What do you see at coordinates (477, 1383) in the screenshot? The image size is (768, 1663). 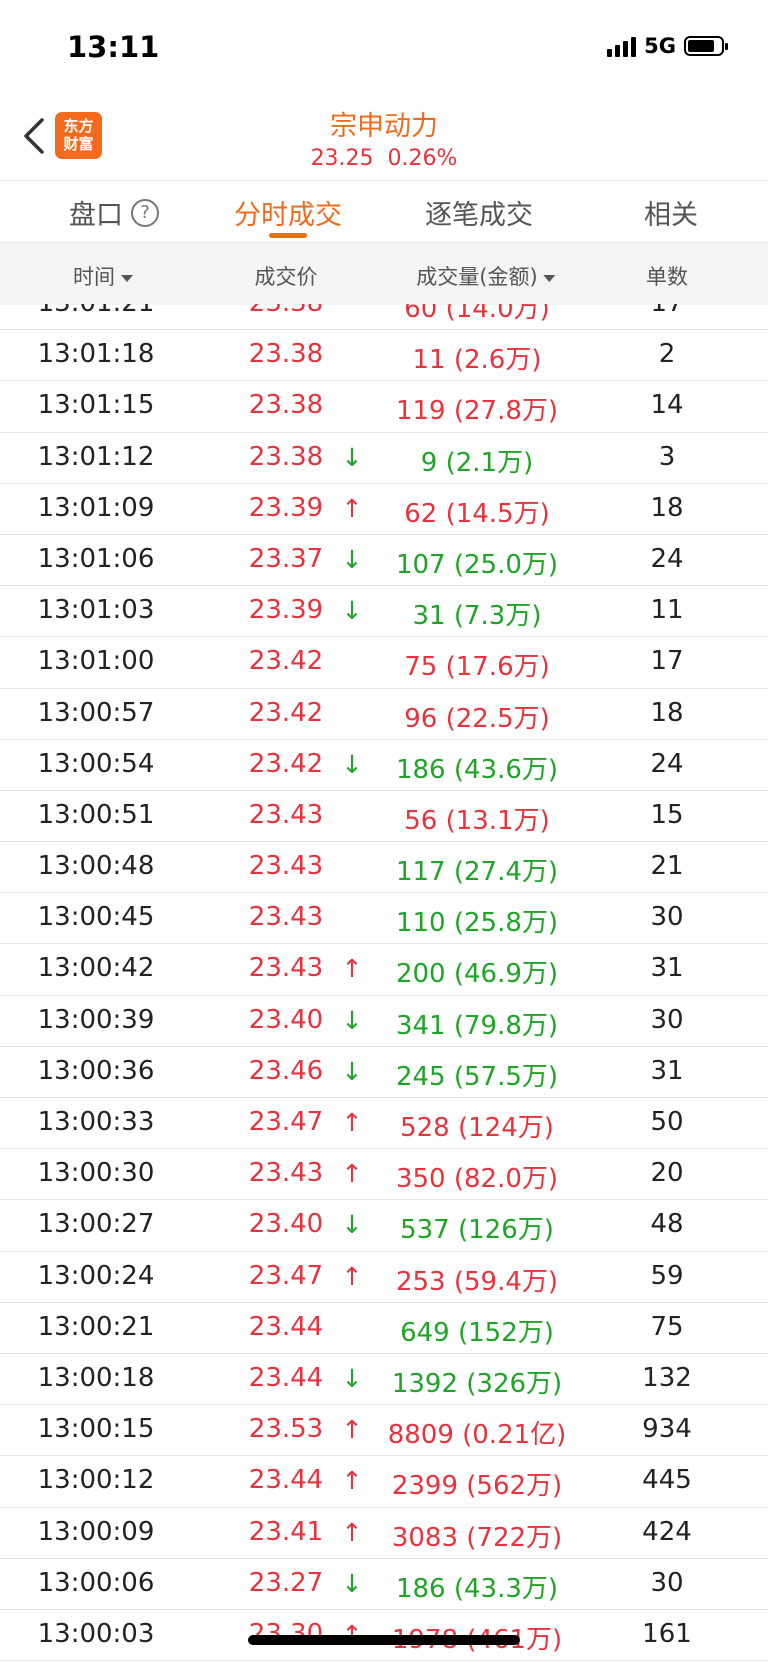 I see `trade-volume: 1392 (326万)` at bounding box center [477, 1383].